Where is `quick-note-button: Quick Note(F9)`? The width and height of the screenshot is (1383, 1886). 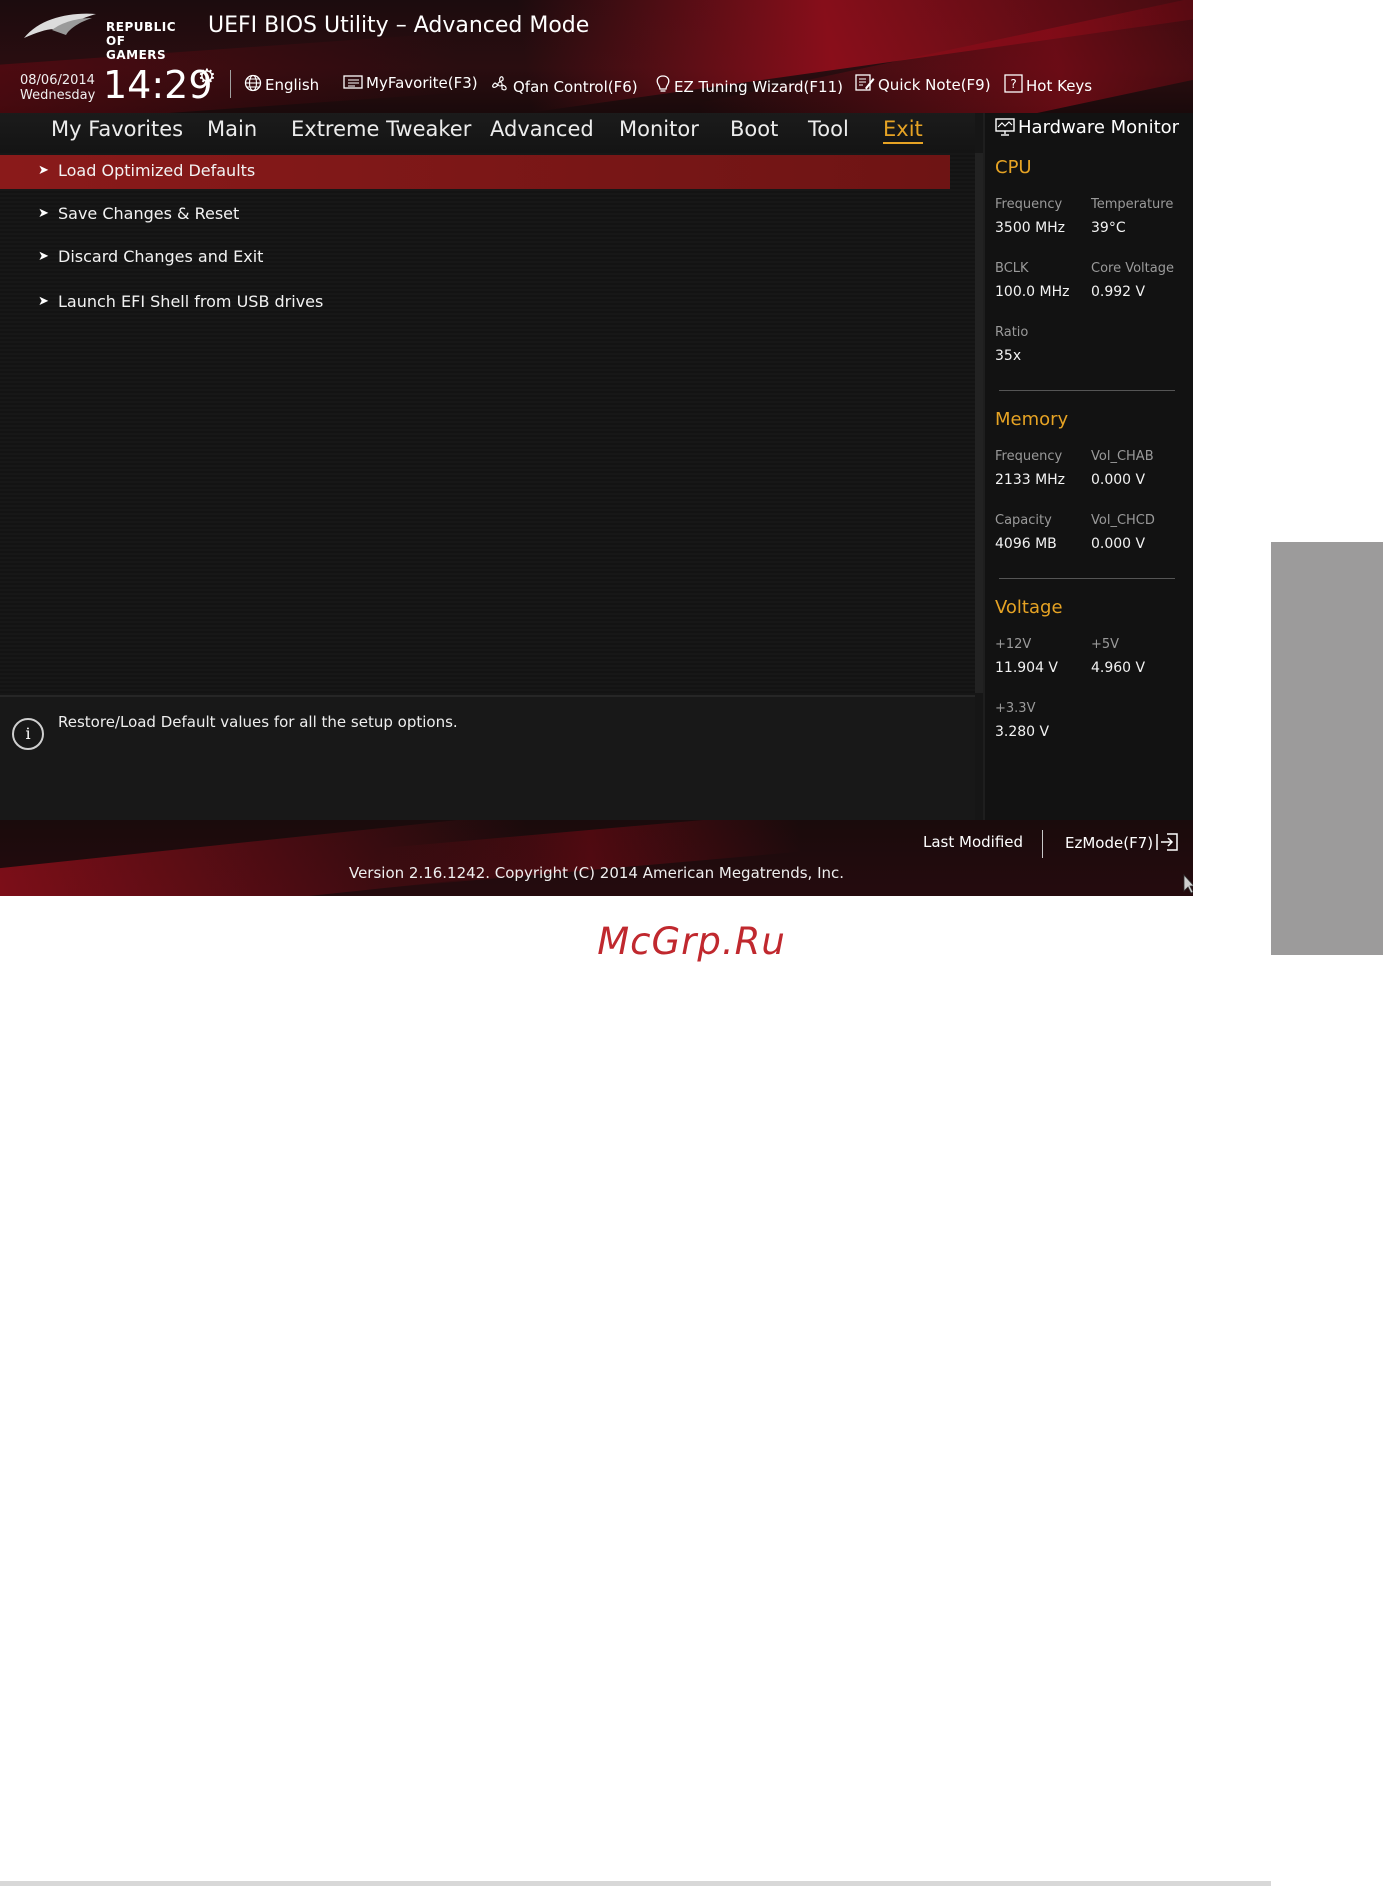
quick-note-button: Quick Note(F9) is located at coordinates (923, 85).